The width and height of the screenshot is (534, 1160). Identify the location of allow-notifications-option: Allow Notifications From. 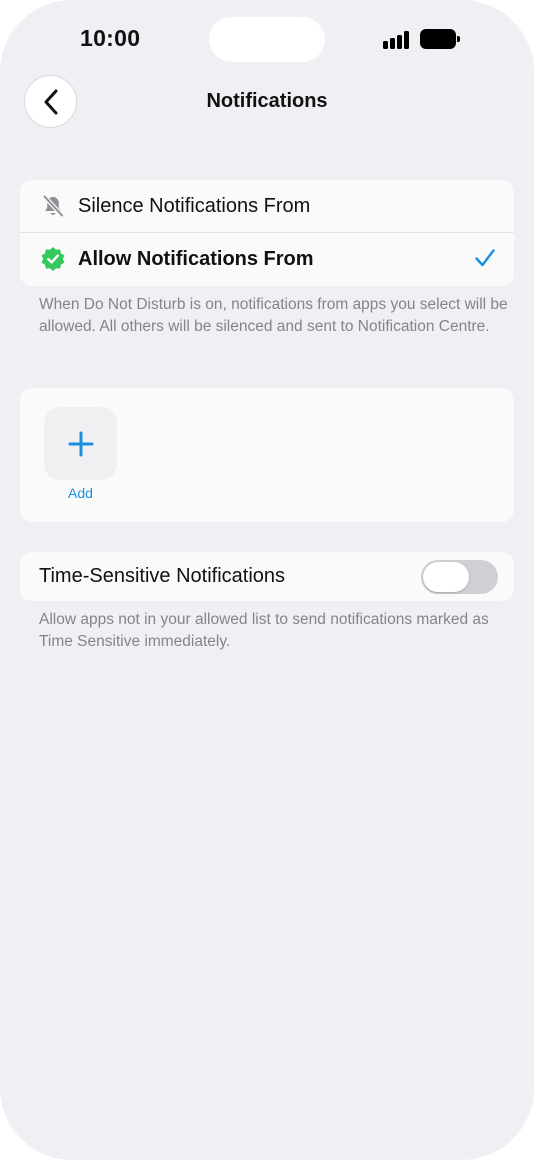
(267, 259).